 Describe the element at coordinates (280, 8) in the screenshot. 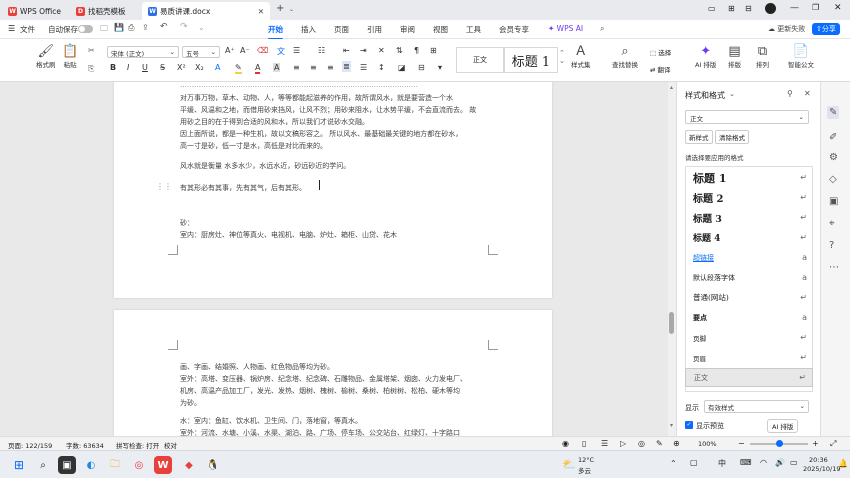

I see `new-tab-button: +` at that location.